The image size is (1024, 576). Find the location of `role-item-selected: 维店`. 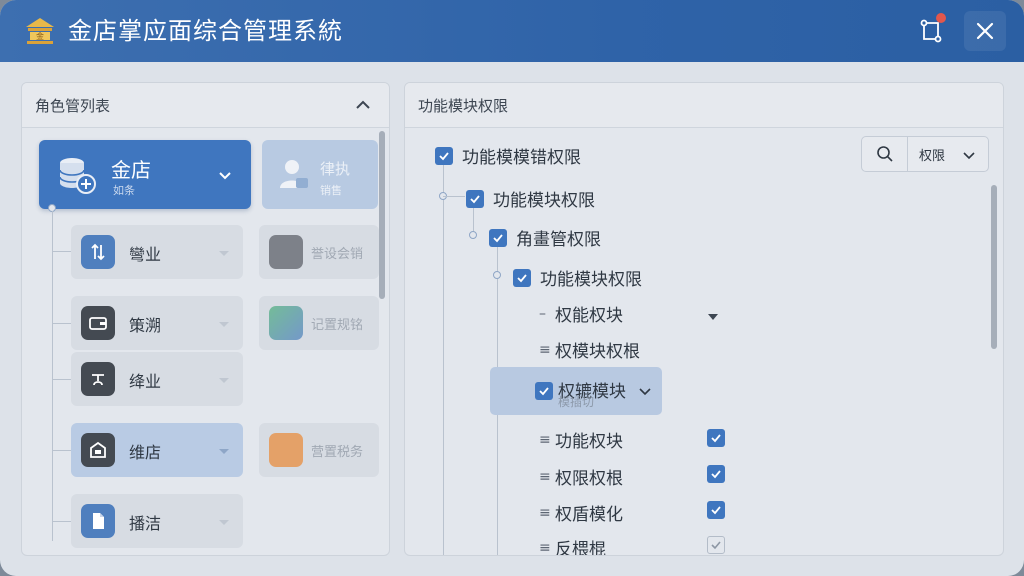

role-item-selected: 维店 is located at coordinates (157, 450).